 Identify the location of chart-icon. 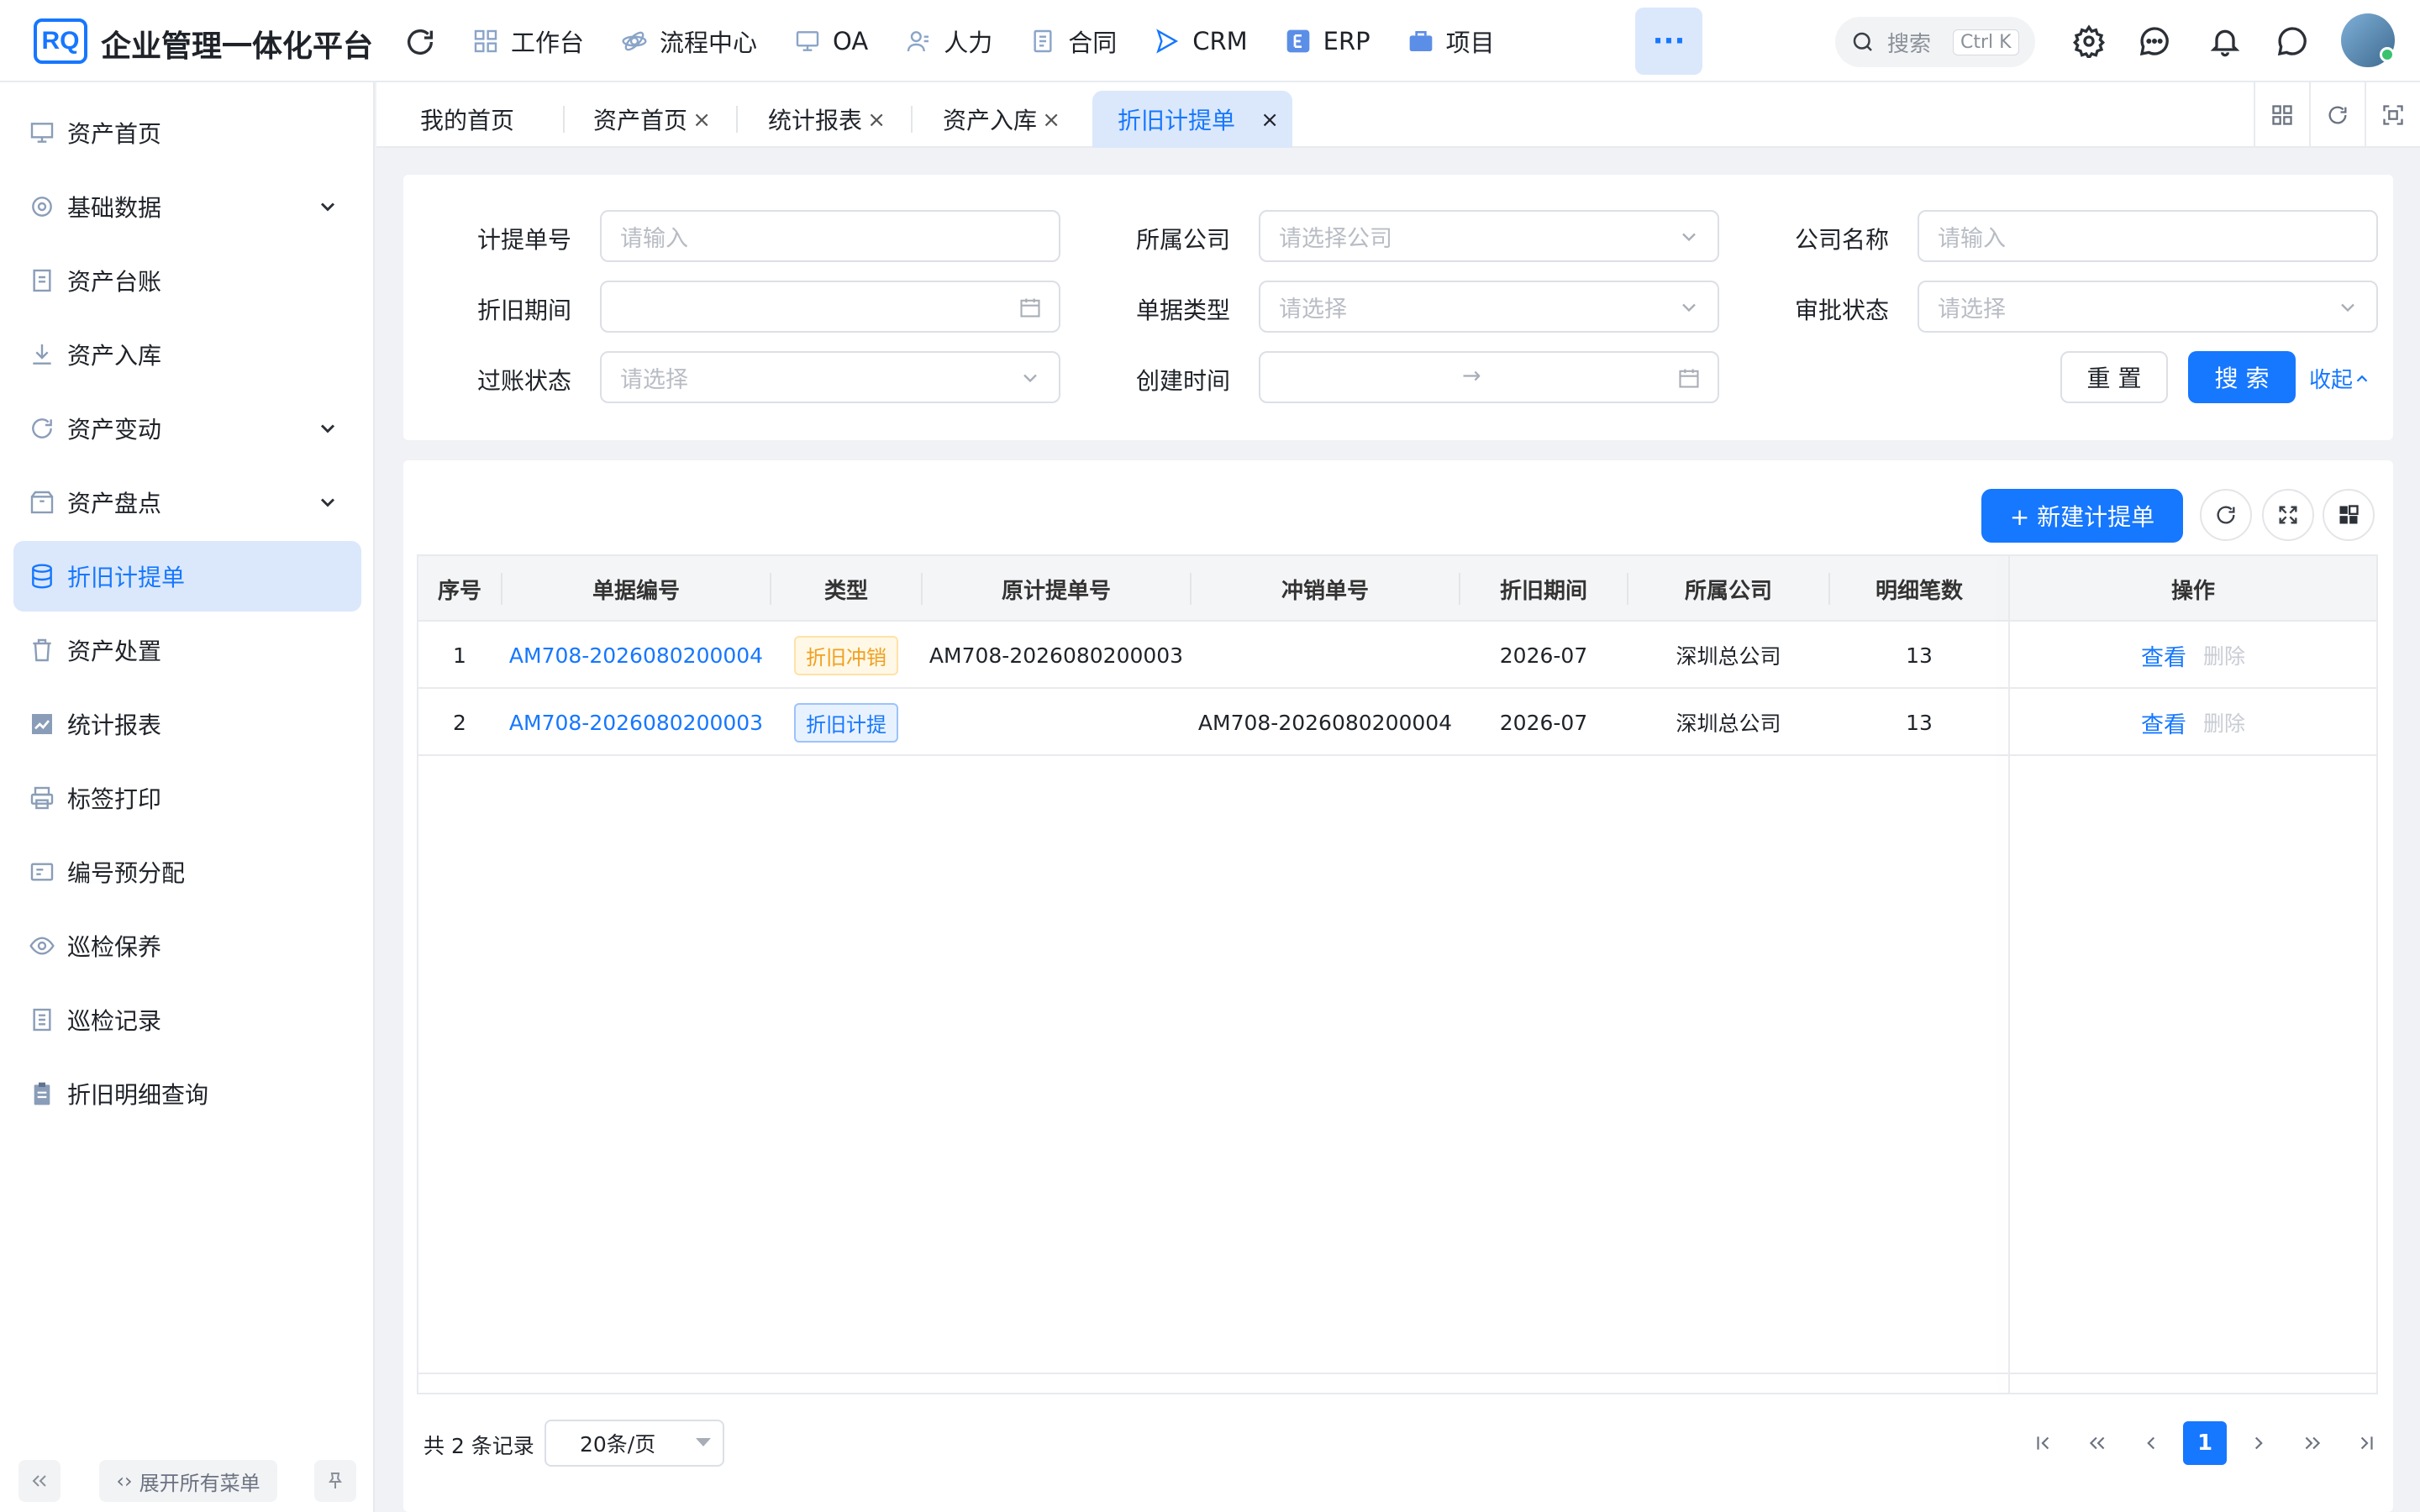
(42, 724).